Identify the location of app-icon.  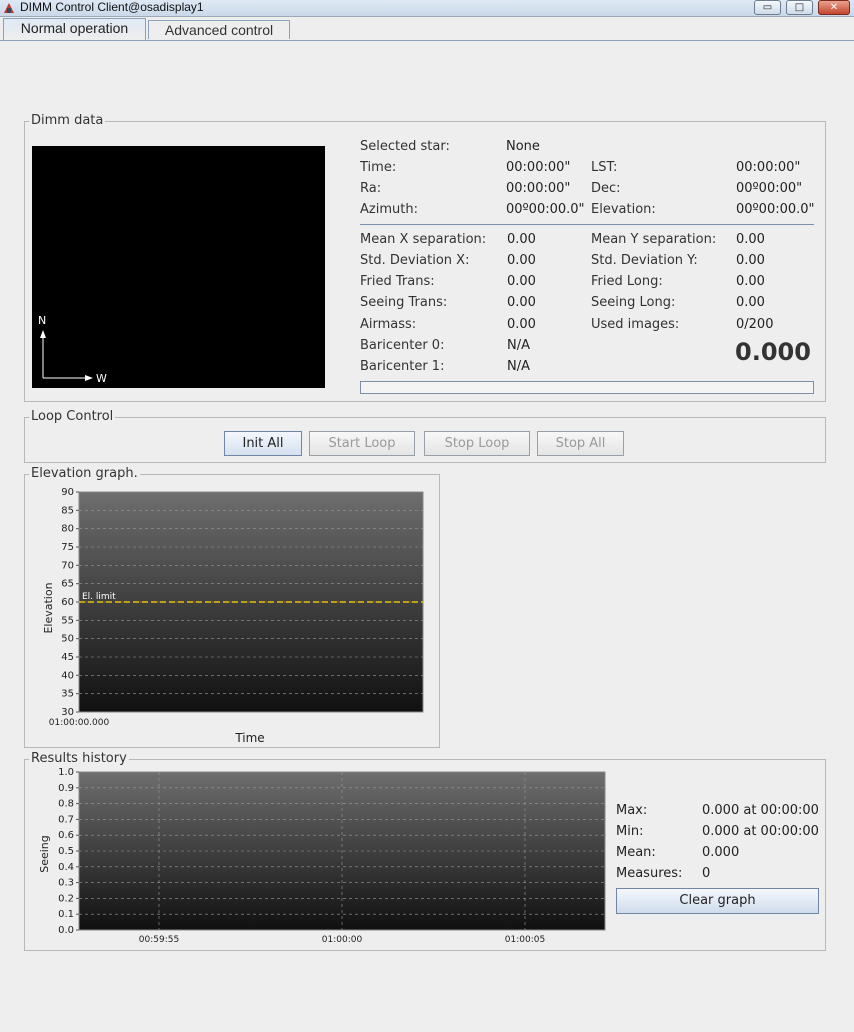
(9, 8).